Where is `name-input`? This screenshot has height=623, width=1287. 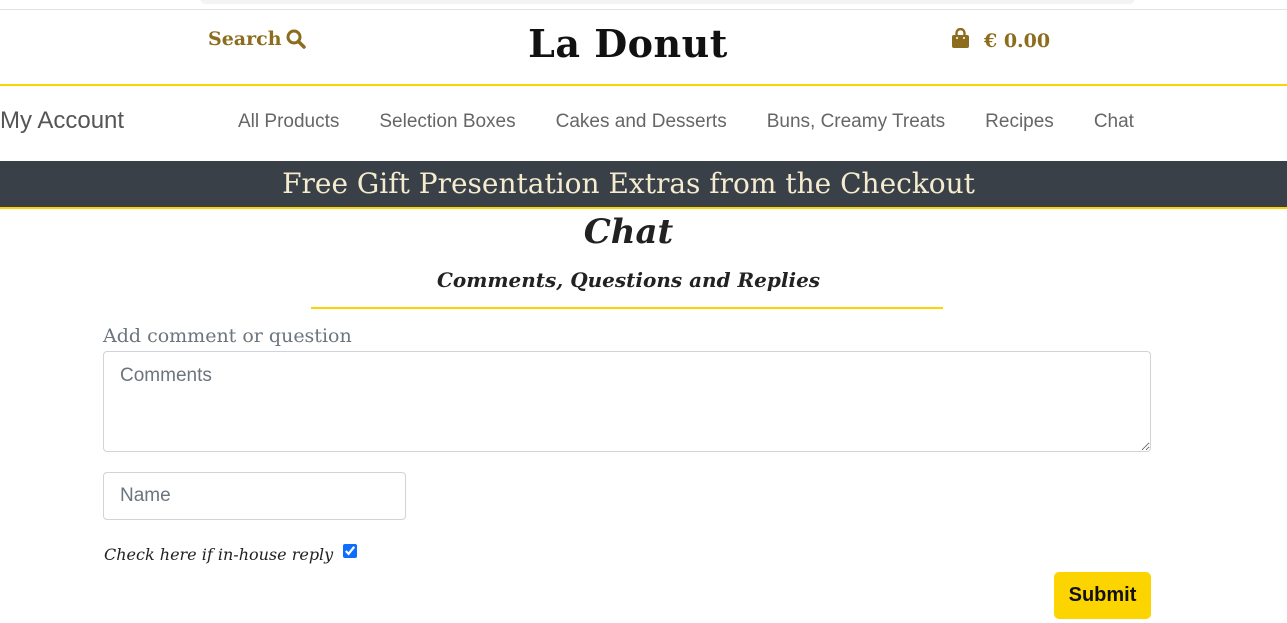
name-input is located at coordinates (254, 496).